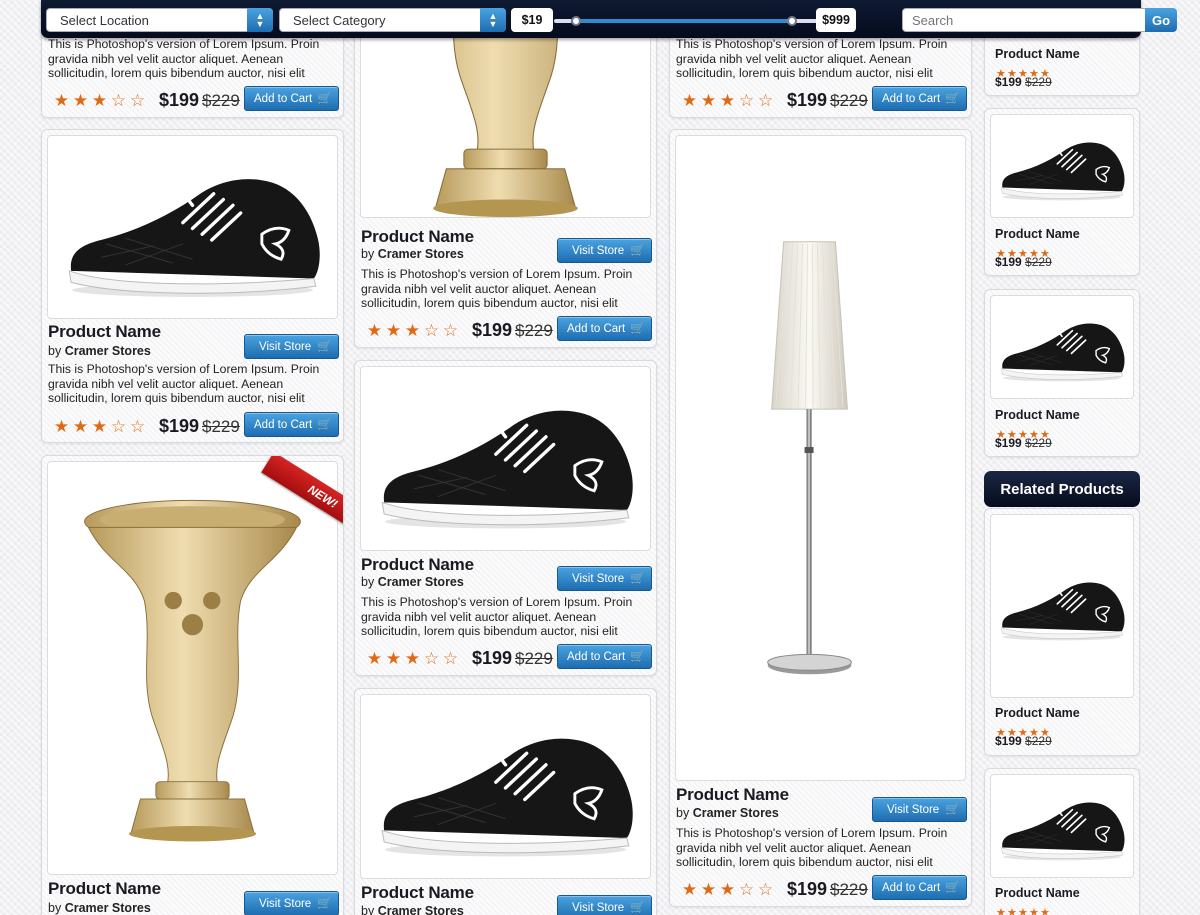 This screenshot has height=915, width=1200. I want to click on product-image-urn, so click(192, 668).